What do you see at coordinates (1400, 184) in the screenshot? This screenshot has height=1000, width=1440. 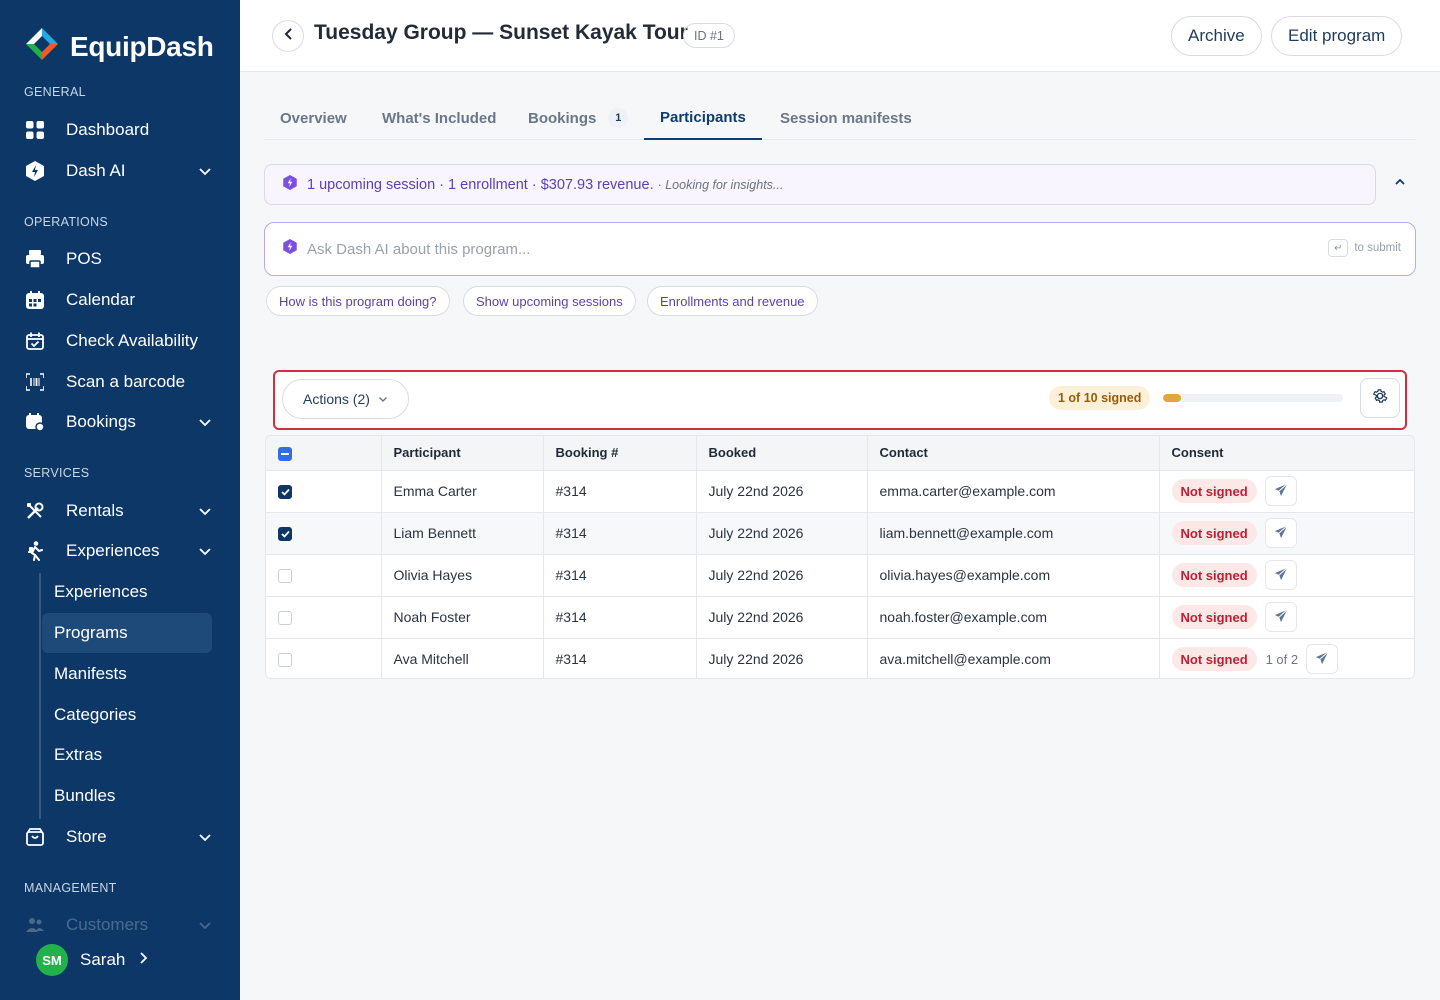 I see `collapse-summary-button` at bounding box center [1400, 184].